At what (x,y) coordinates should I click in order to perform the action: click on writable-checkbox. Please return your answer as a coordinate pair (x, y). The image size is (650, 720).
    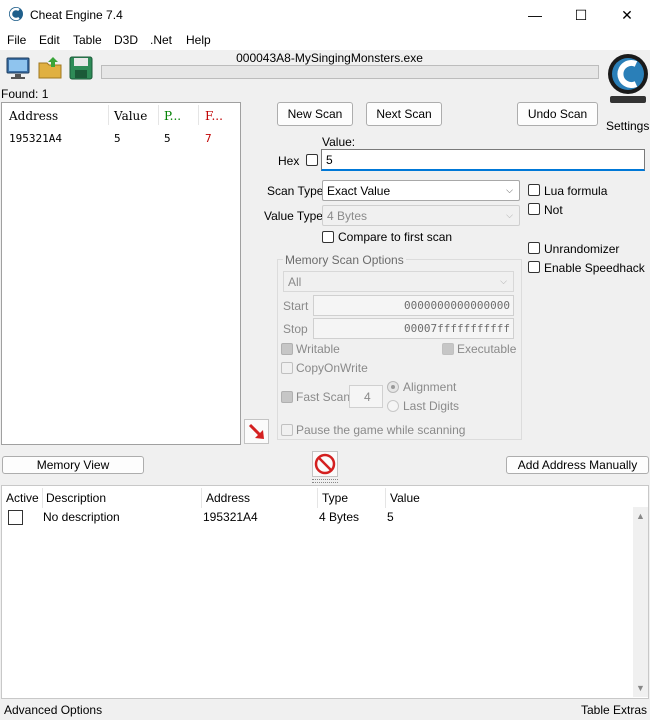
    Looking at the image, I should click on (287, 349).